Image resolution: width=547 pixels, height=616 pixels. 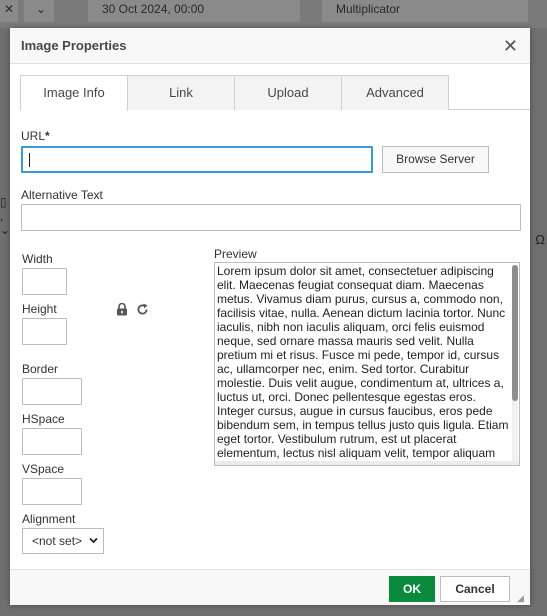 I want to click on alignment-selected-value: <not set>, so click(x=57, y=541).